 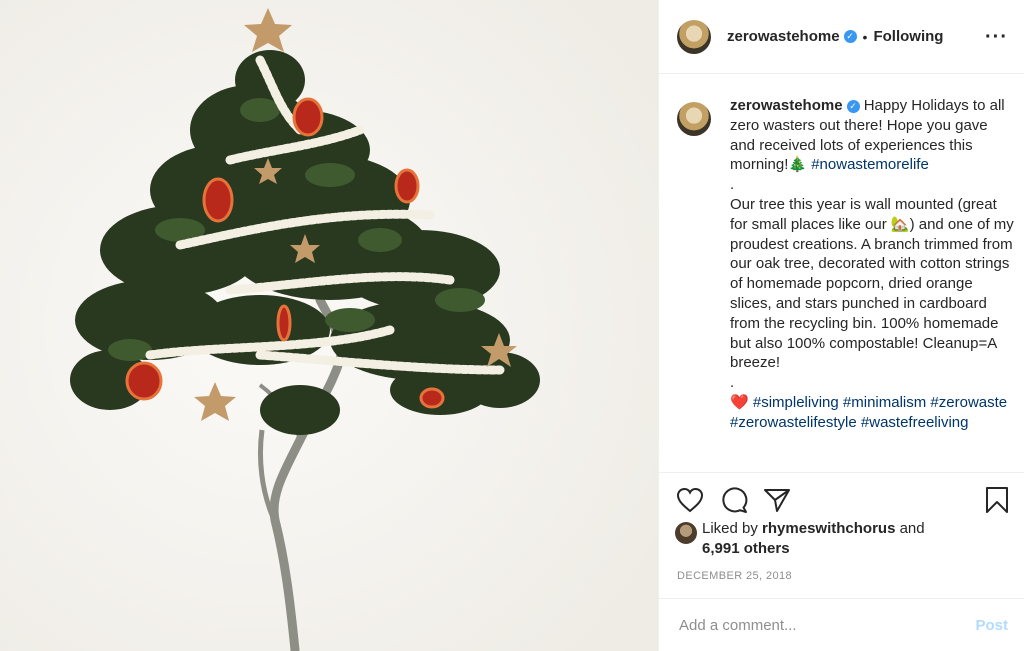 I want to click on post-button: Post, so click(x=991, y=625).